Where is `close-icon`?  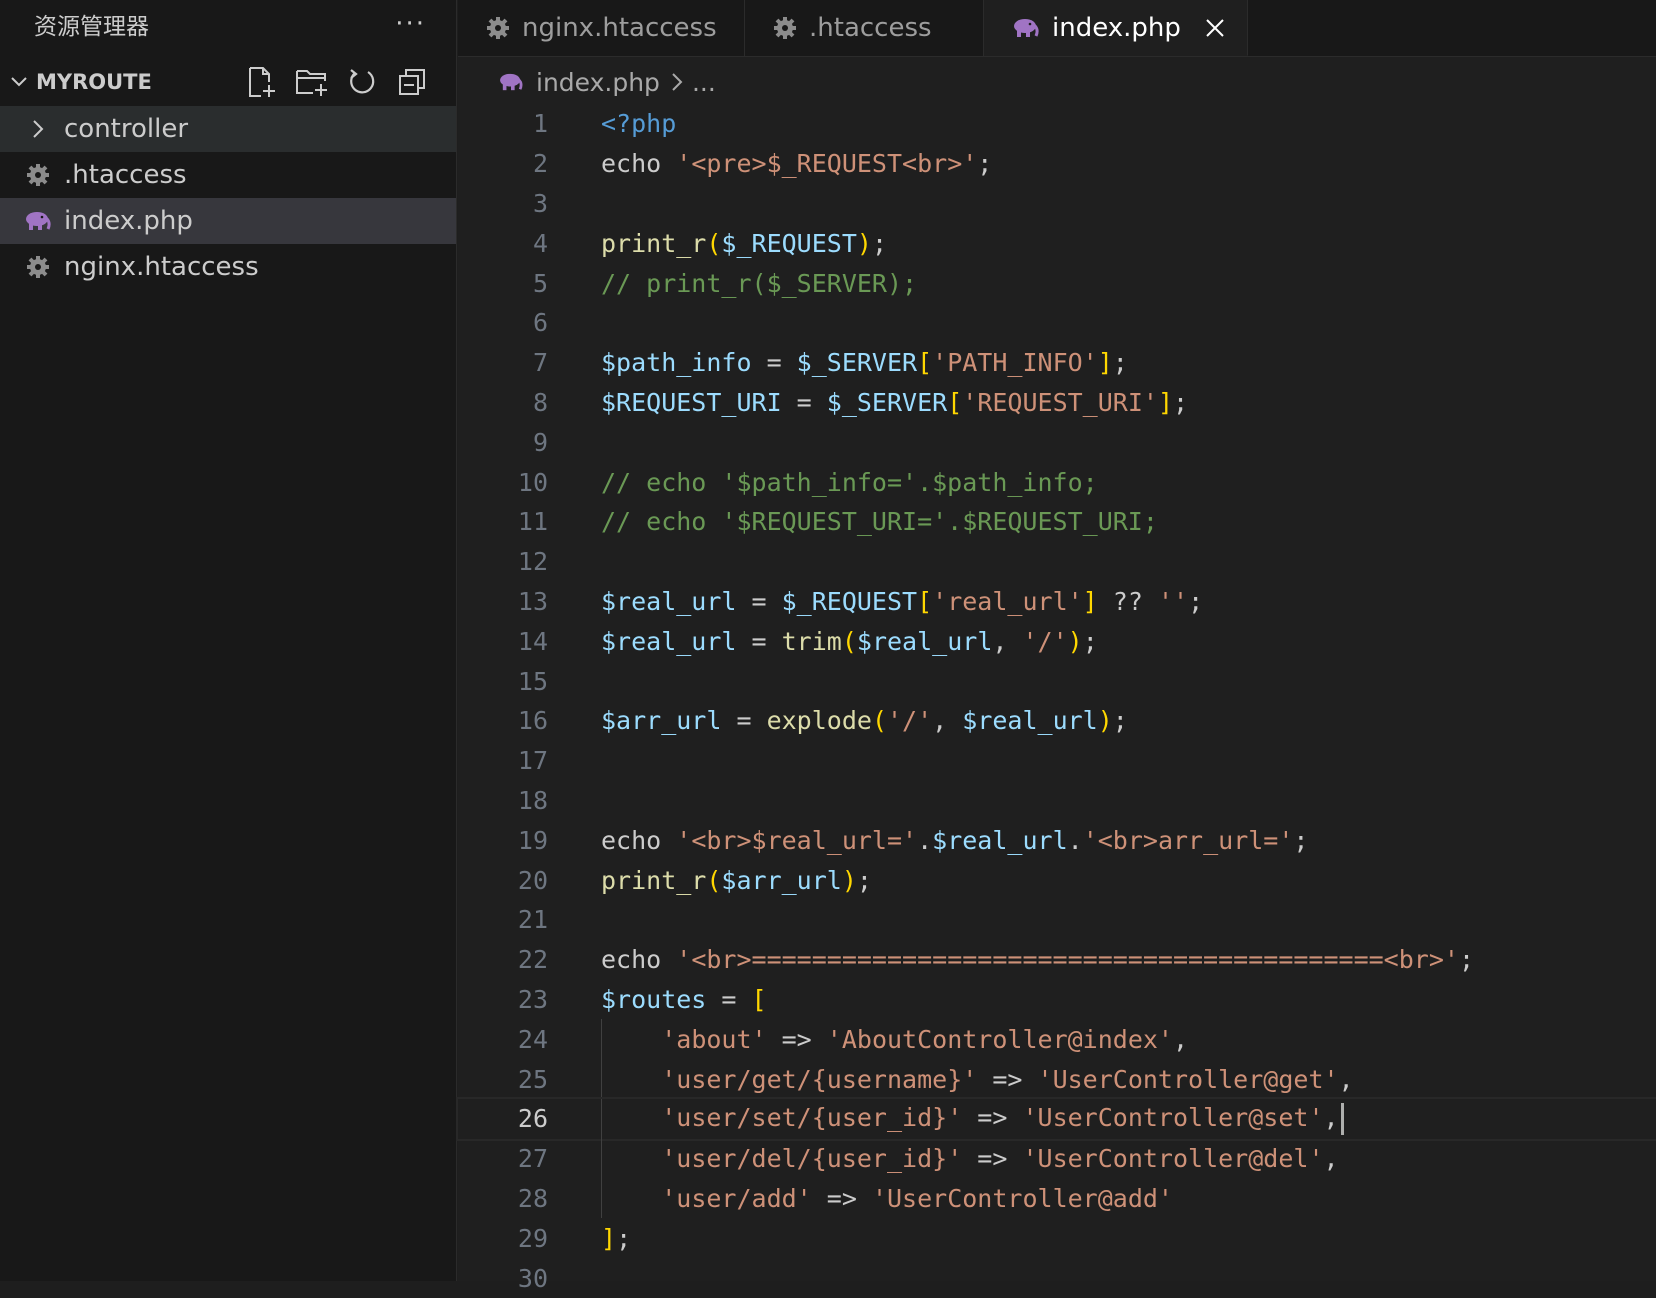
close-icon is located at coordinates (1215, 28).